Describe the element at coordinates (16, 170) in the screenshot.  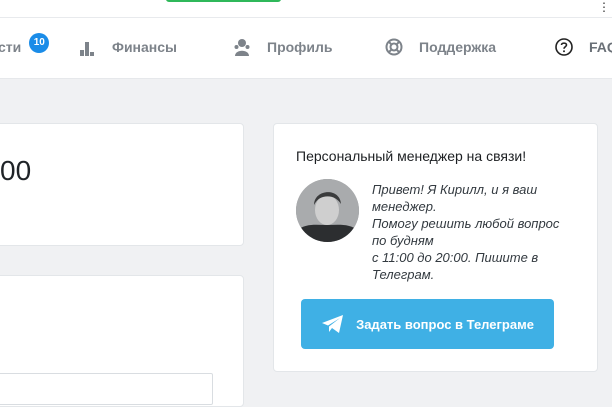
I see `balance-value: 00` at that location.